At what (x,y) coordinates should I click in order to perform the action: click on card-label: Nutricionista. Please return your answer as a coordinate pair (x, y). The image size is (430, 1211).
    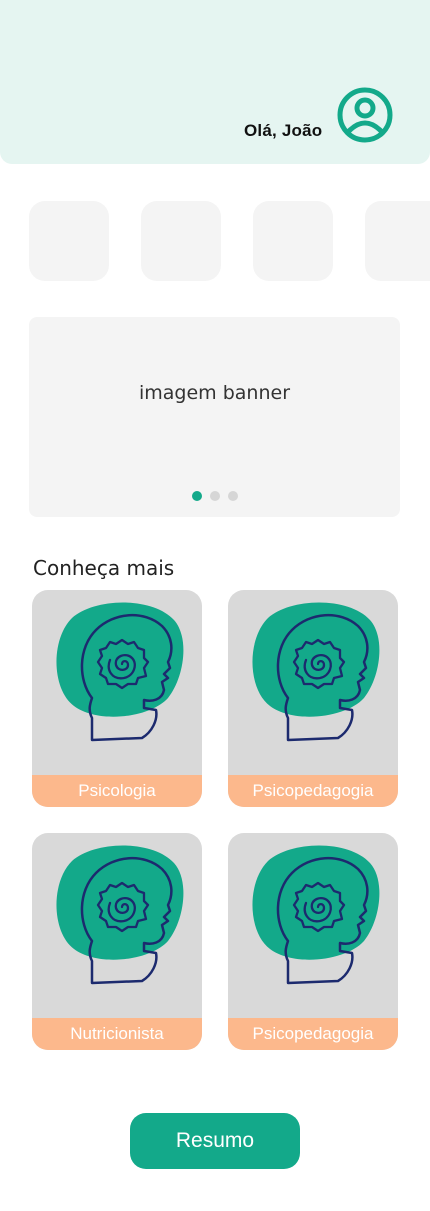
    Looking at the image, I should click on (117, 1034).